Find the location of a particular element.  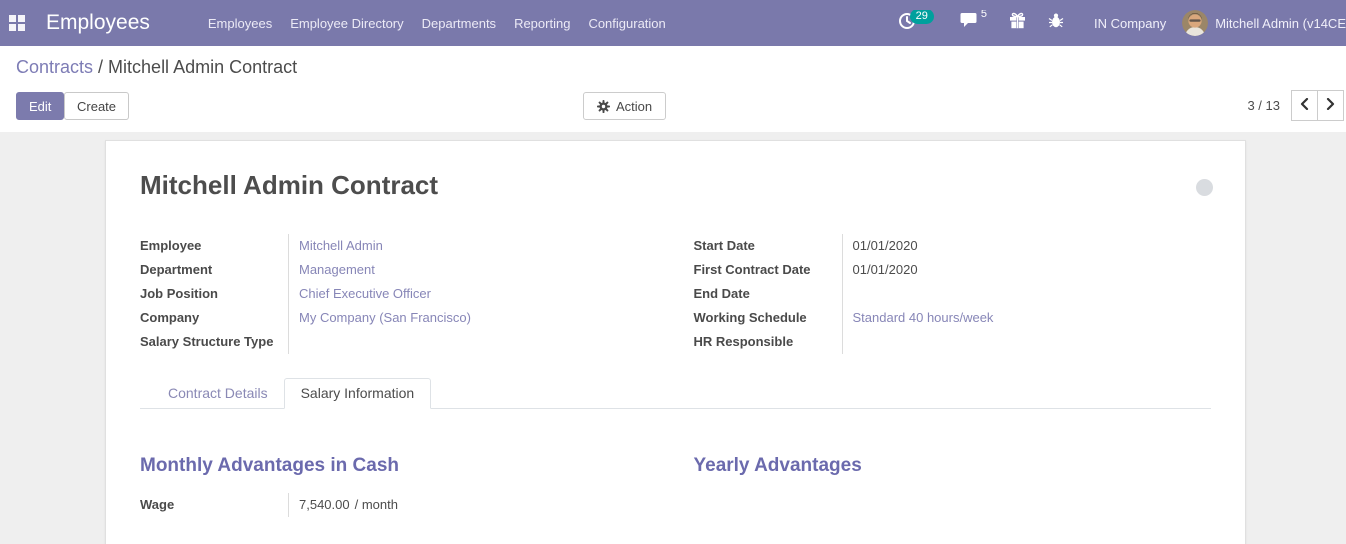

activity-count-badge: 29 is located at coordinates (921, 17).